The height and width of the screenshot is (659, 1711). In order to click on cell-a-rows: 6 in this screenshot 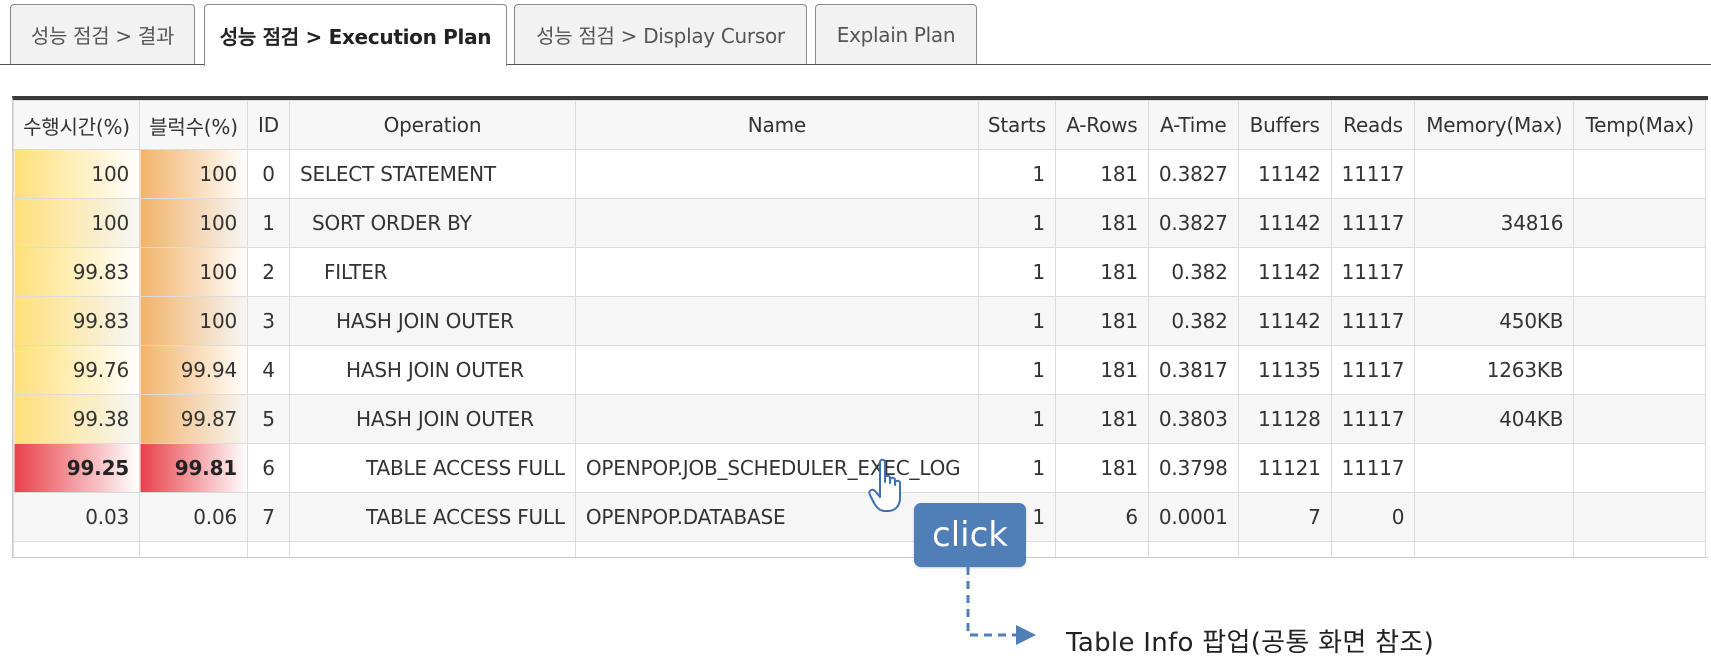, I will do `click(1101, 517)`.